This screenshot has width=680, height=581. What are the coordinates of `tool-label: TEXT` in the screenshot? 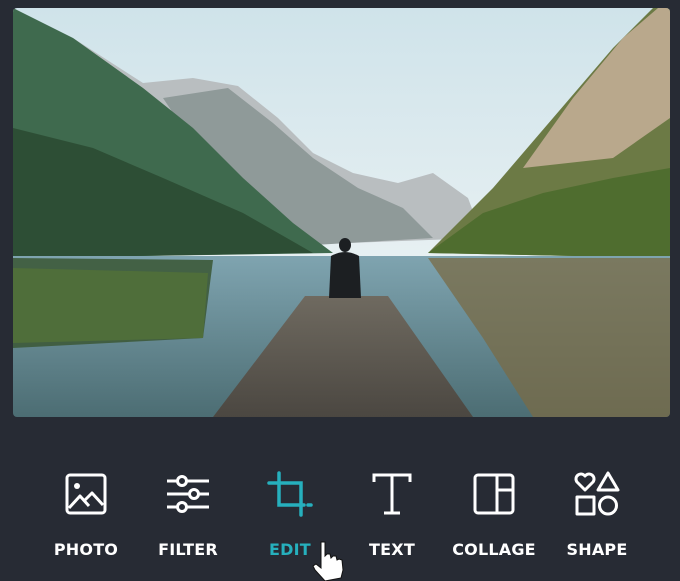 It's located at (392, 549).